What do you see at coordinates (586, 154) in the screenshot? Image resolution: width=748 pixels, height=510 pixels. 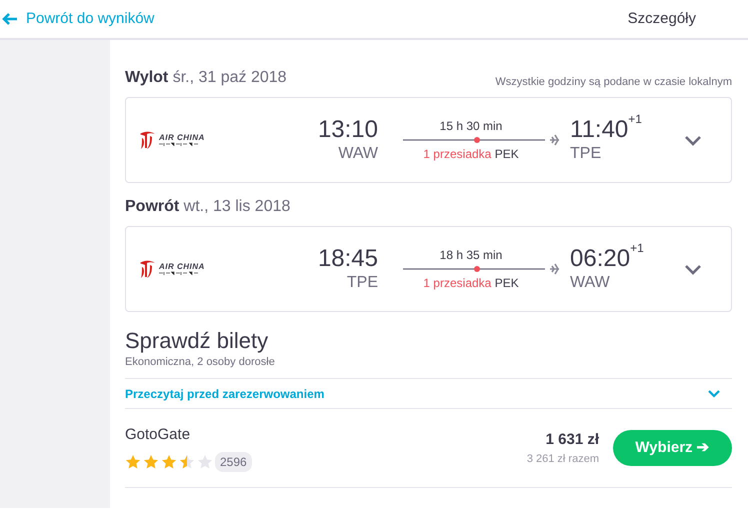 I see `arrival-airport: TPE` at bounding box center [586, 154].